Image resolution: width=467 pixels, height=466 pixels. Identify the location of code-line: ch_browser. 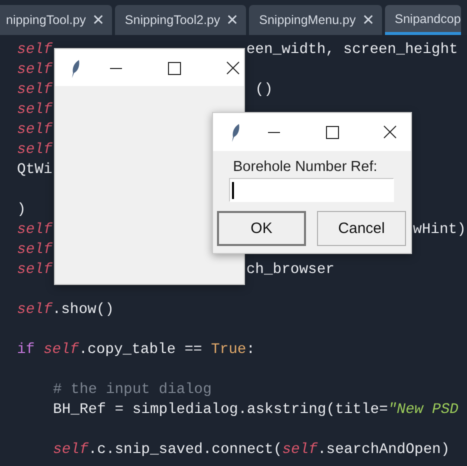
(290, 270).